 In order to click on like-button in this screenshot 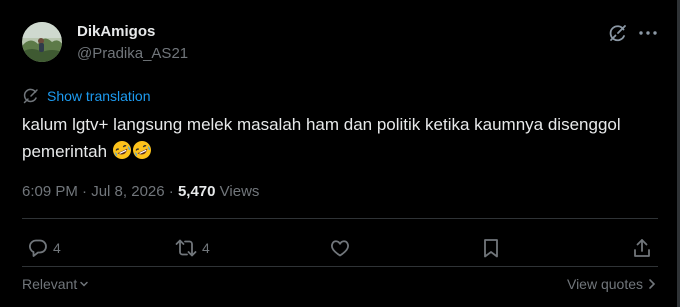, I will do `click(342, 248)`.